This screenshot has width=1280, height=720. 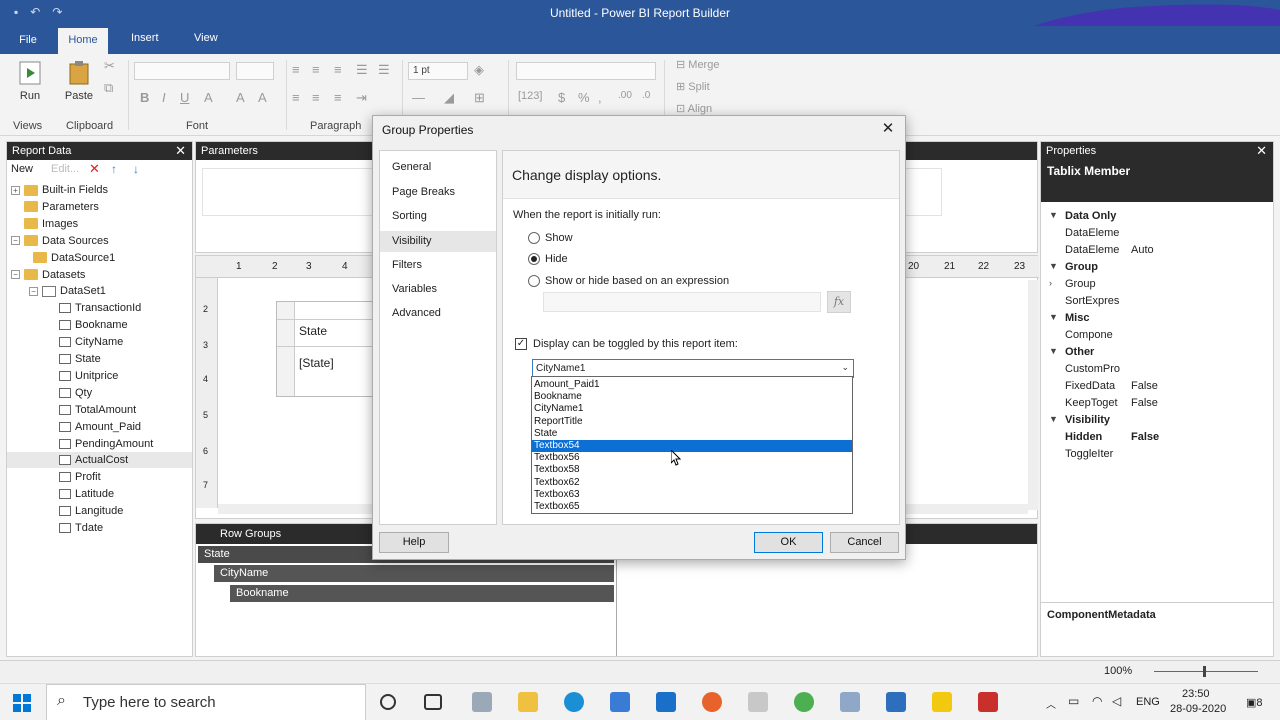 What do you see at coordinates (384, 70) in the screenshot?
I see `numbering-icon: ☰` at bounding box center [384, 70].